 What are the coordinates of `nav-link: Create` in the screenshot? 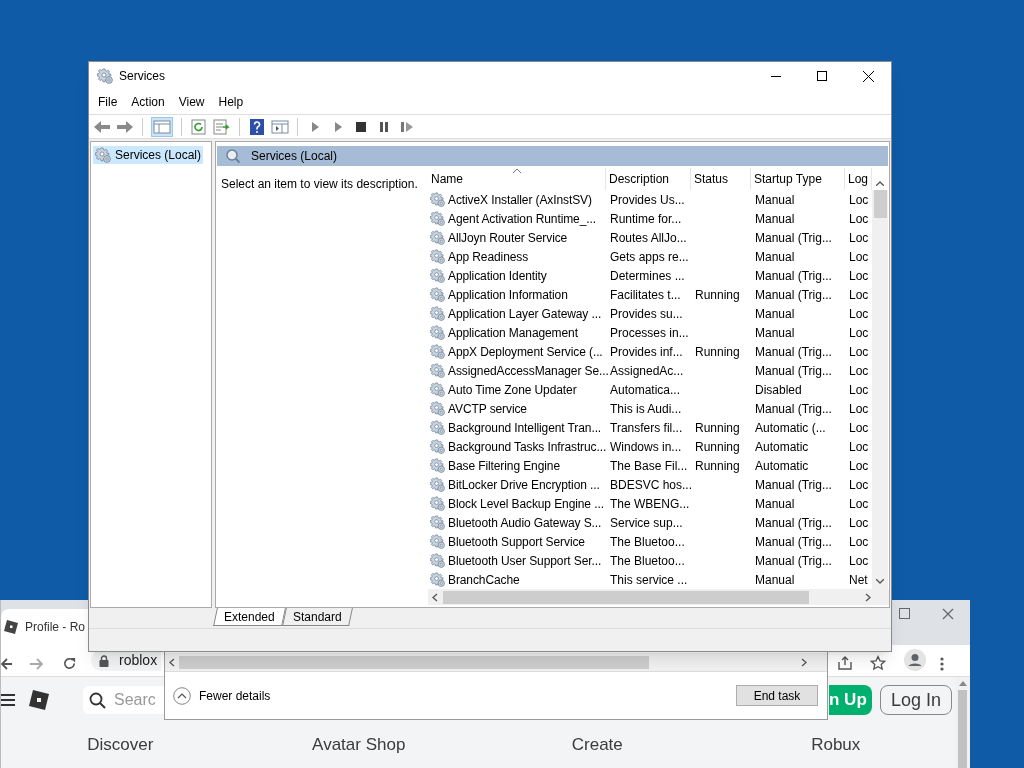 It's located at (597, 745).